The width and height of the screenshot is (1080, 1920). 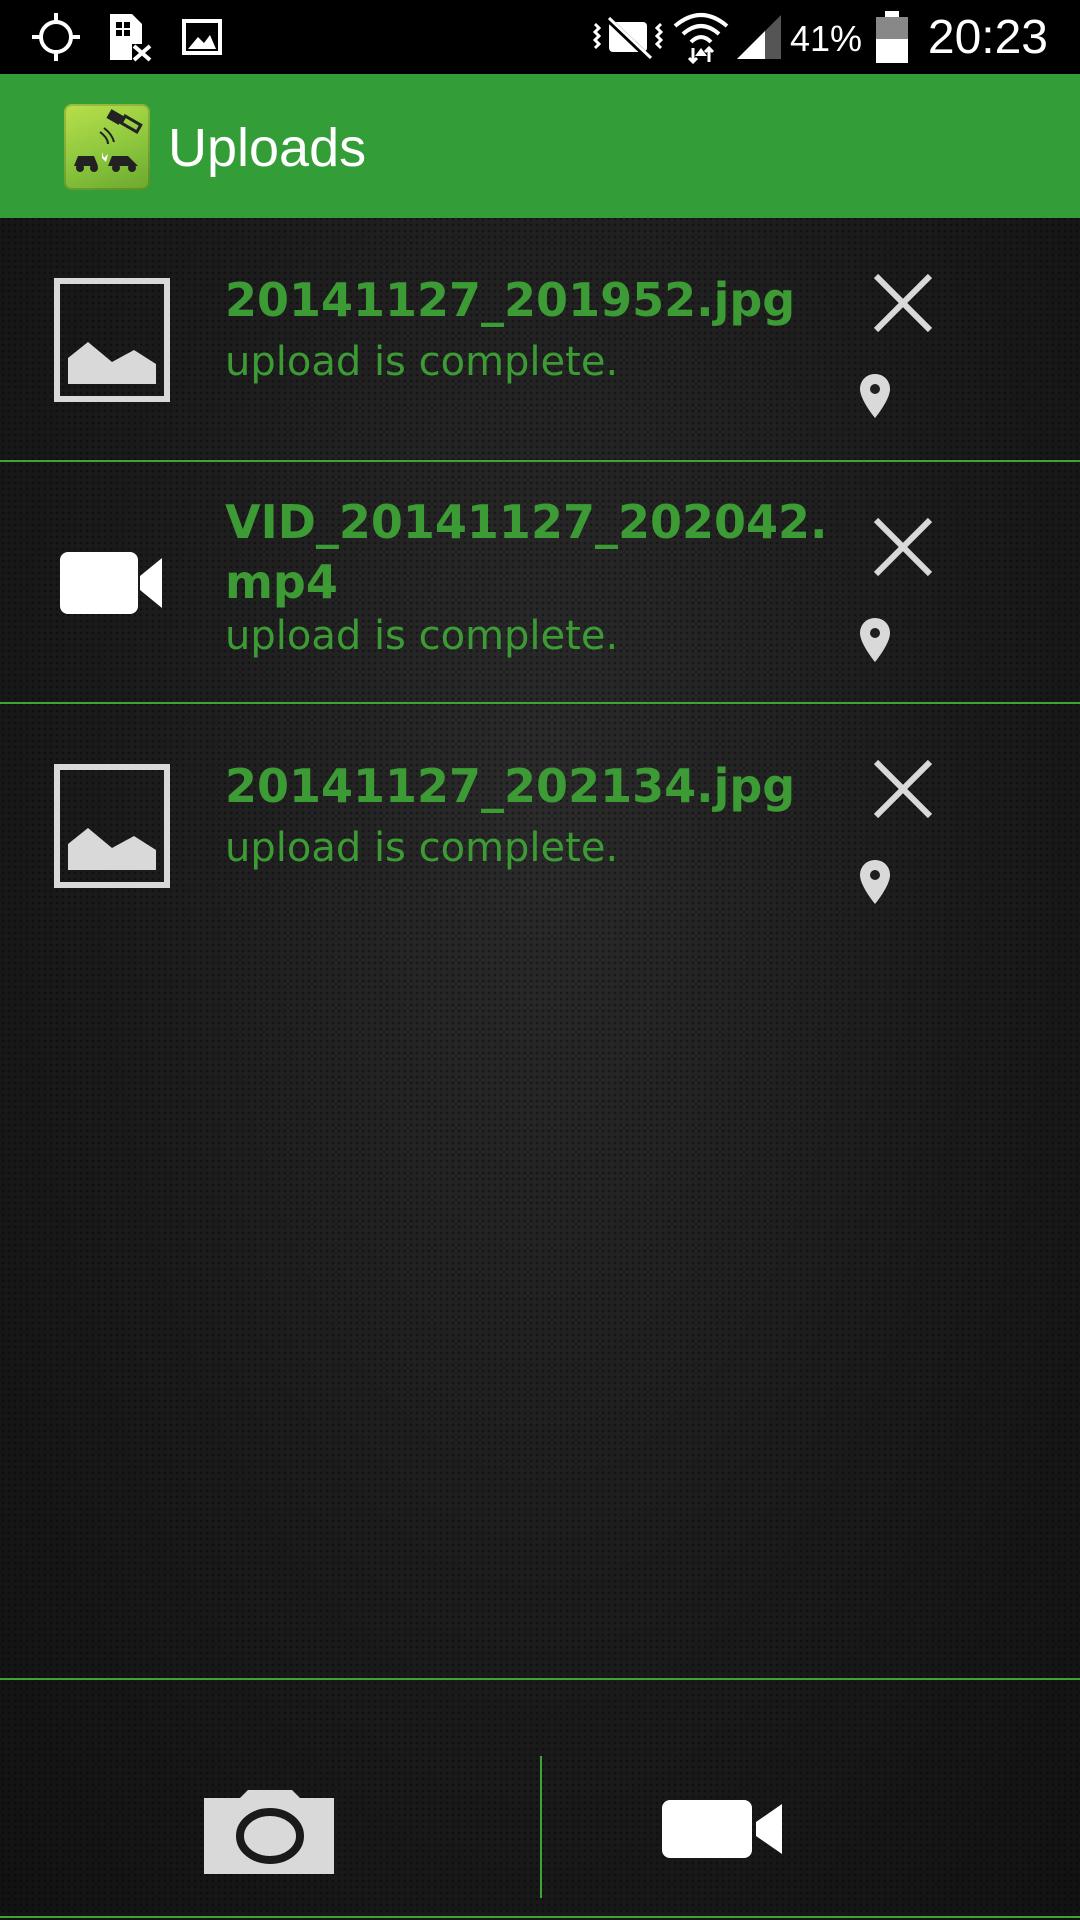 What do you see at coordinates (826, 38) in the screenshot?
I see `battery-percent: 41%` at bounding box center [826, 38].